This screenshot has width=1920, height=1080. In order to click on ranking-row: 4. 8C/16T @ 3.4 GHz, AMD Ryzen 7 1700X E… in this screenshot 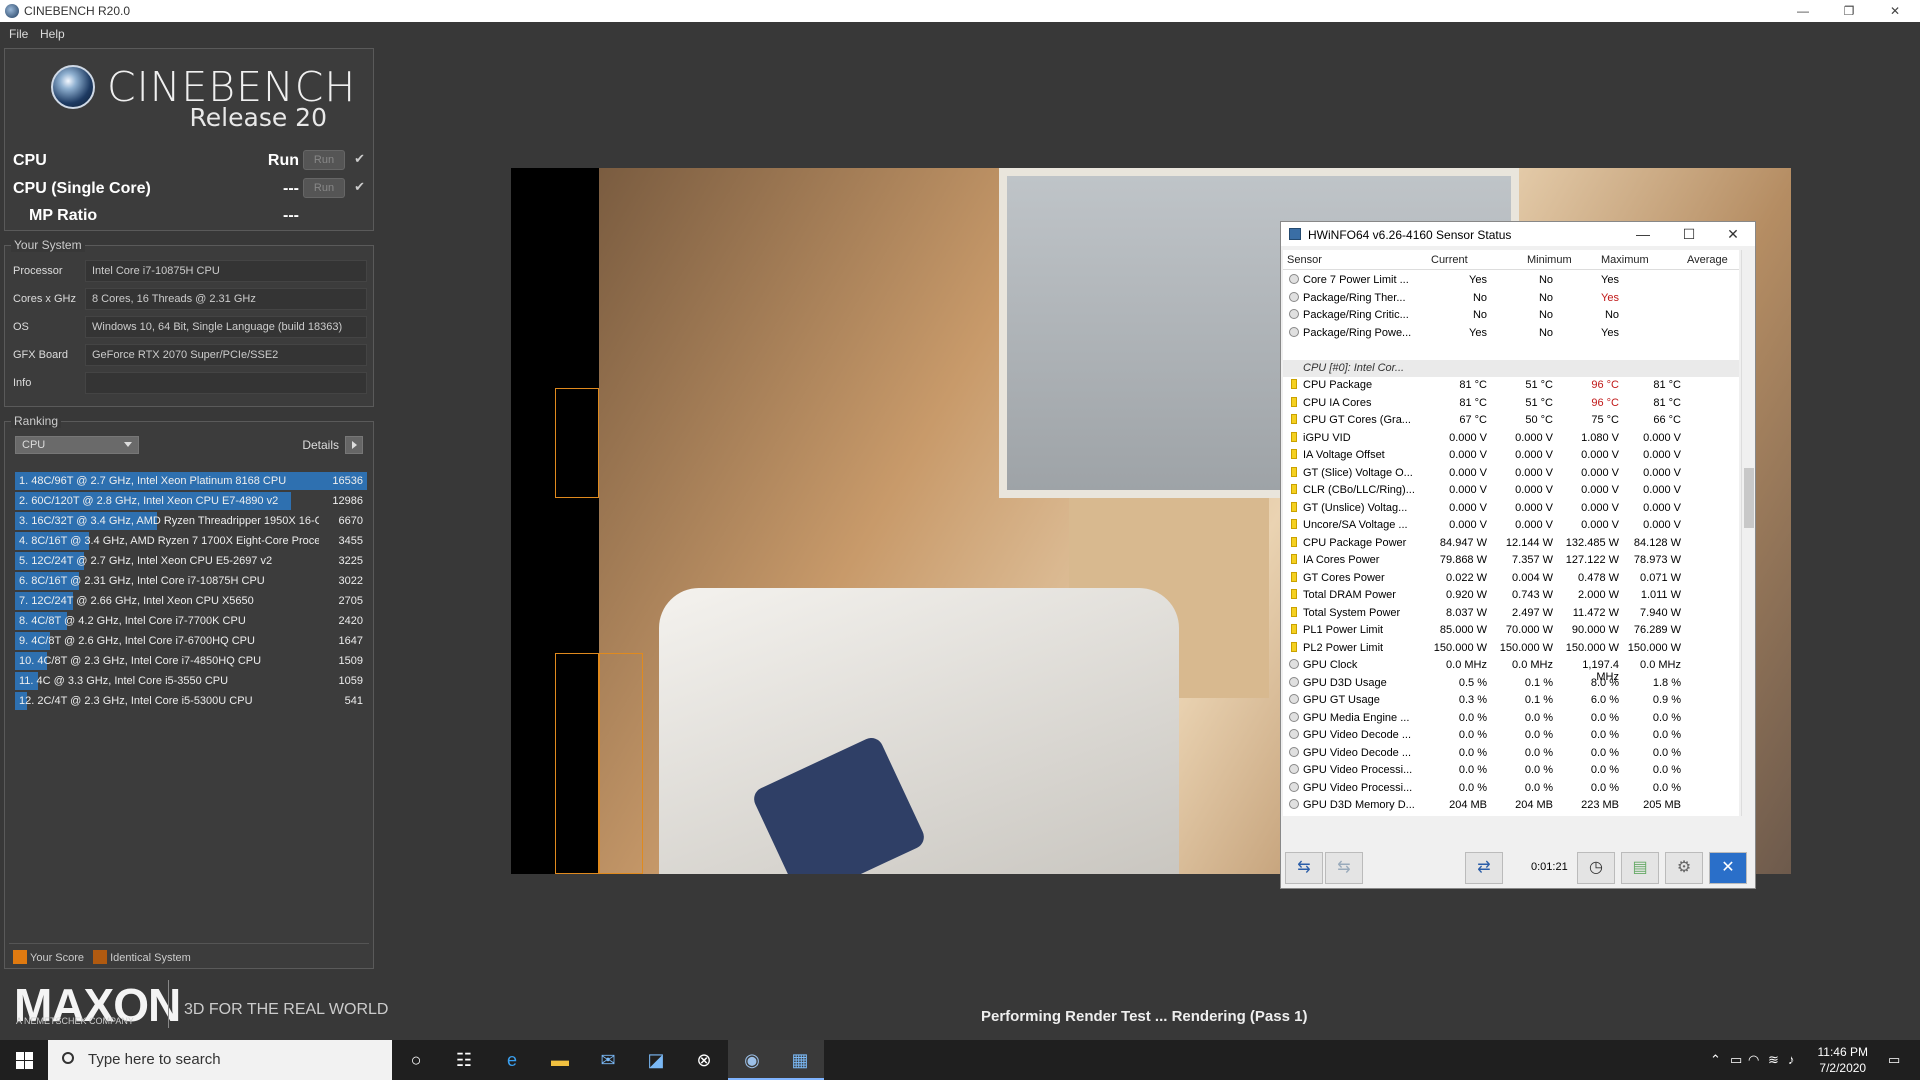, I will do `click(191, 541)`.